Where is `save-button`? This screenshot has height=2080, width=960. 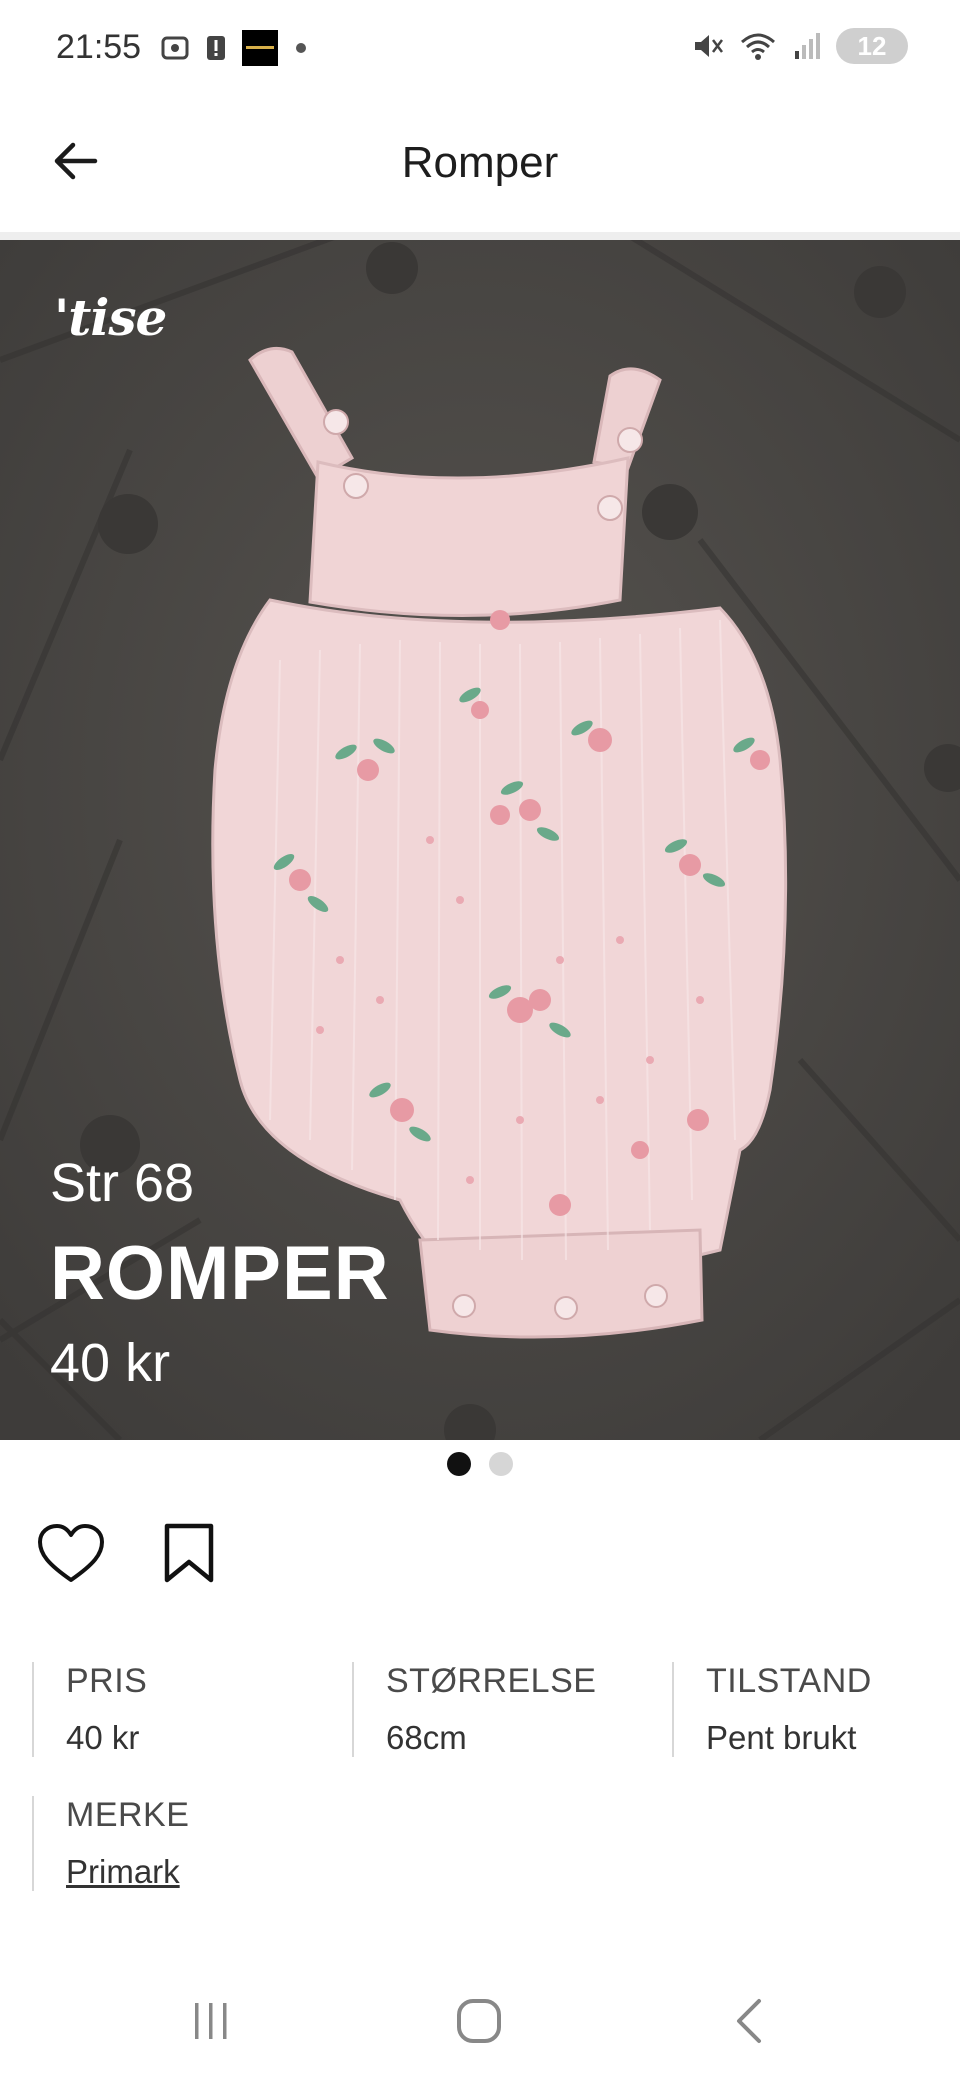 save-button is located at coordinates (189, 1555).